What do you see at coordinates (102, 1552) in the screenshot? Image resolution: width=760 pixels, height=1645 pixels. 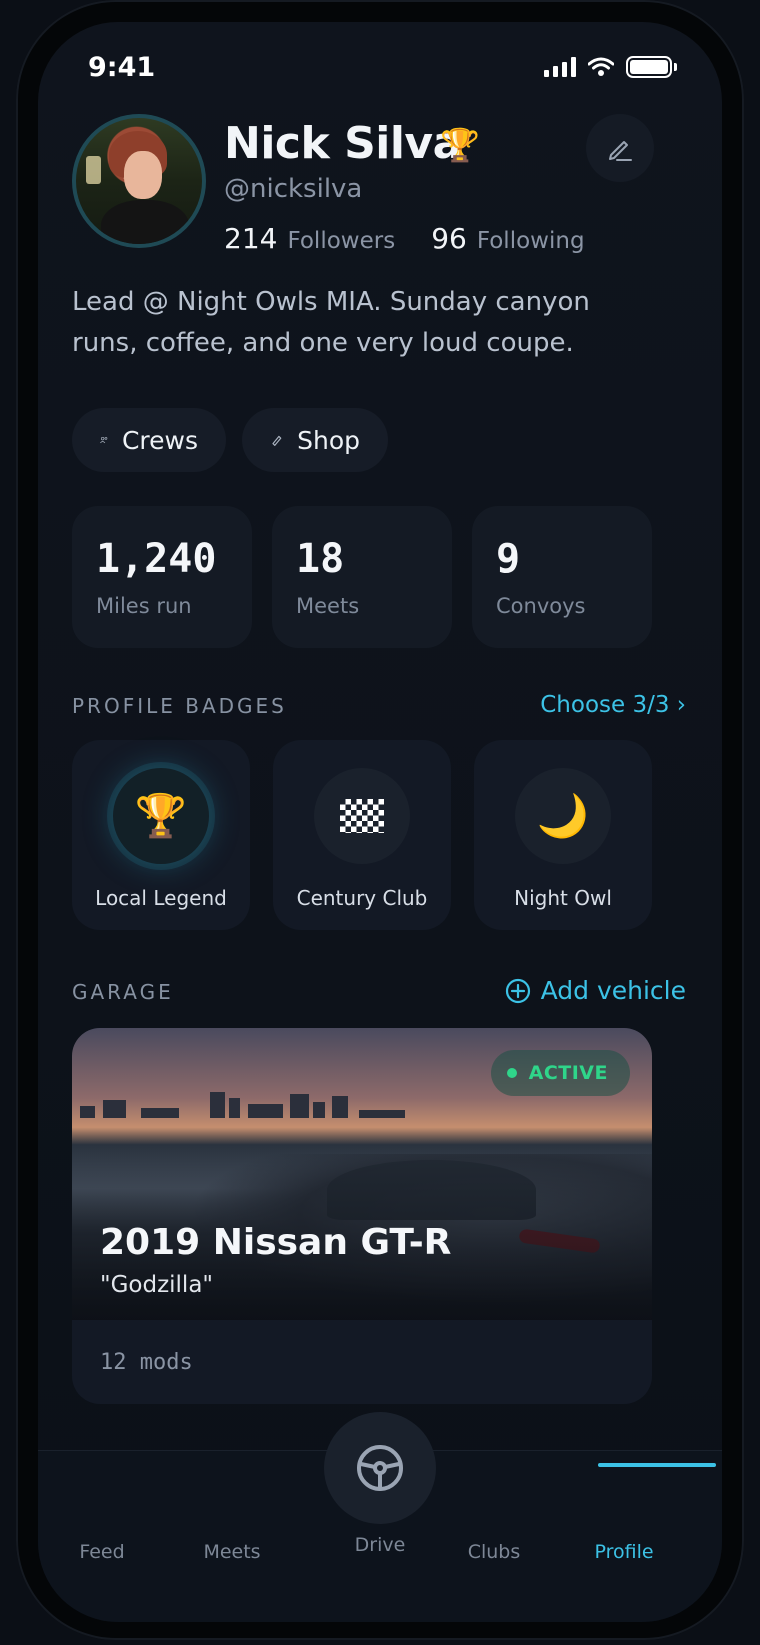 I see `tab-feed: Feed` at bounding box center [102, 1552].